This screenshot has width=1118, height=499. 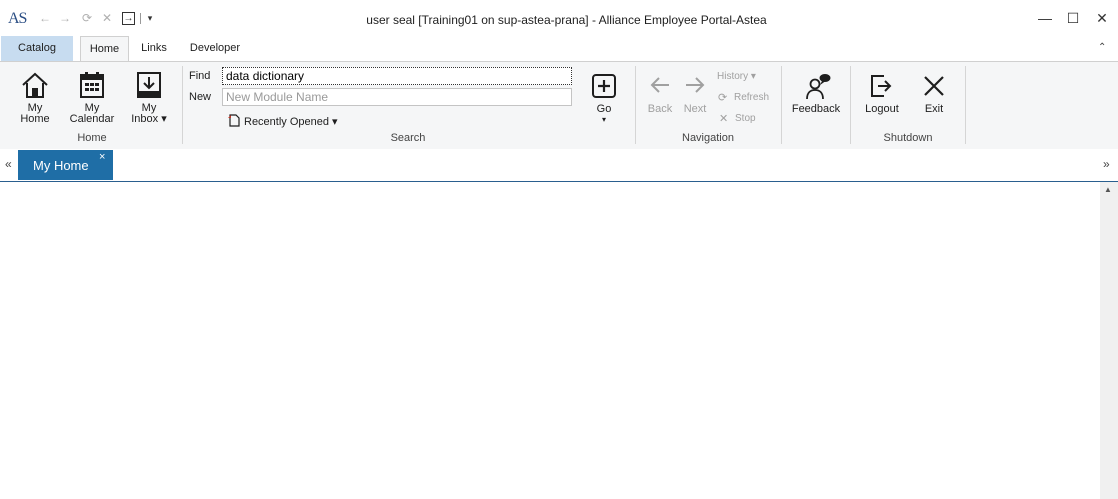 I want to click on feedback-label: Feedback, so click(x=816, y=109).